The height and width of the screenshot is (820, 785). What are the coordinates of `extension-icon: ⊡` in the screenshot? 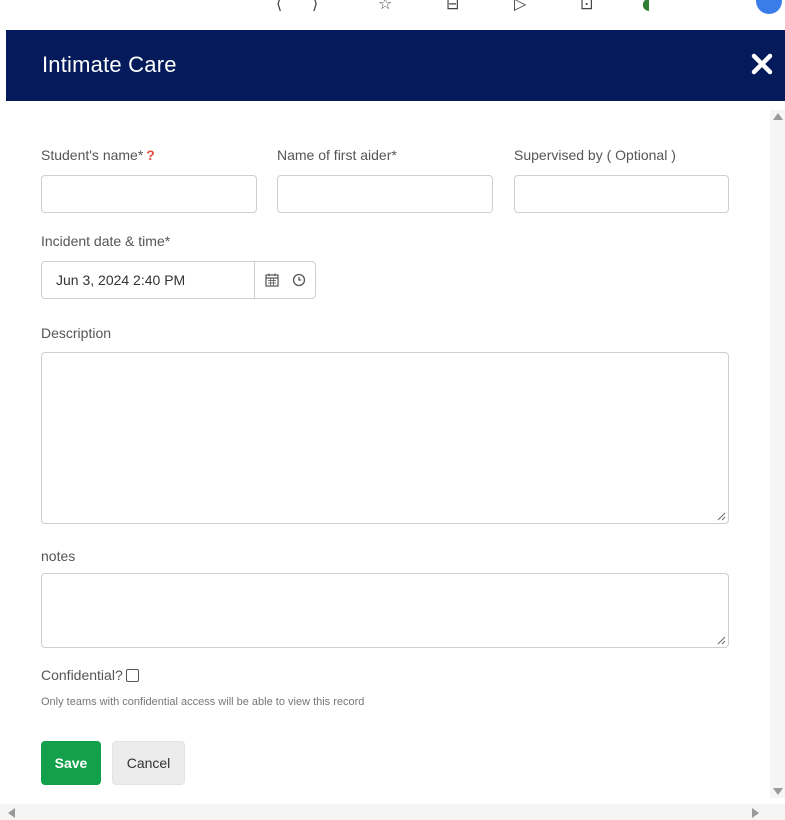 It's located at (586, 6).